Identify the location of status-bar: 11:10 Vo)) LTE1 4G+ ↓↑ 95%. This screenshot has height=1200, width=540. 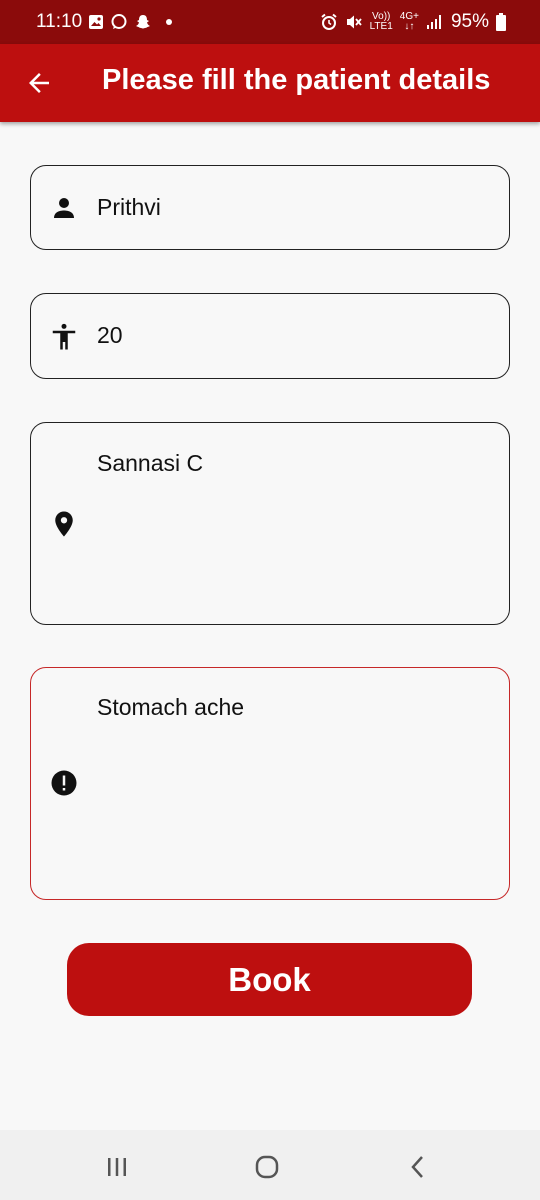
(270, 22).